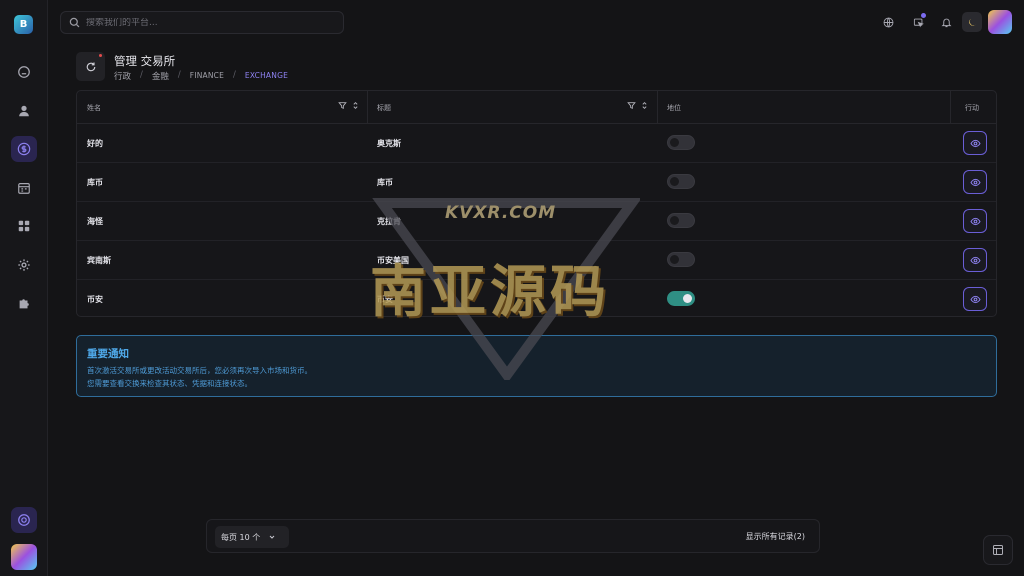 This screenshot has height=576, width=1024. Describe the element at coordinates (24, 288) in the screenshot. I see `sidebar: B` at that location.